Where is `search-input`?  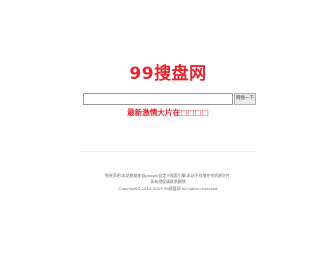 search-input is located at coordinates (158, 99).